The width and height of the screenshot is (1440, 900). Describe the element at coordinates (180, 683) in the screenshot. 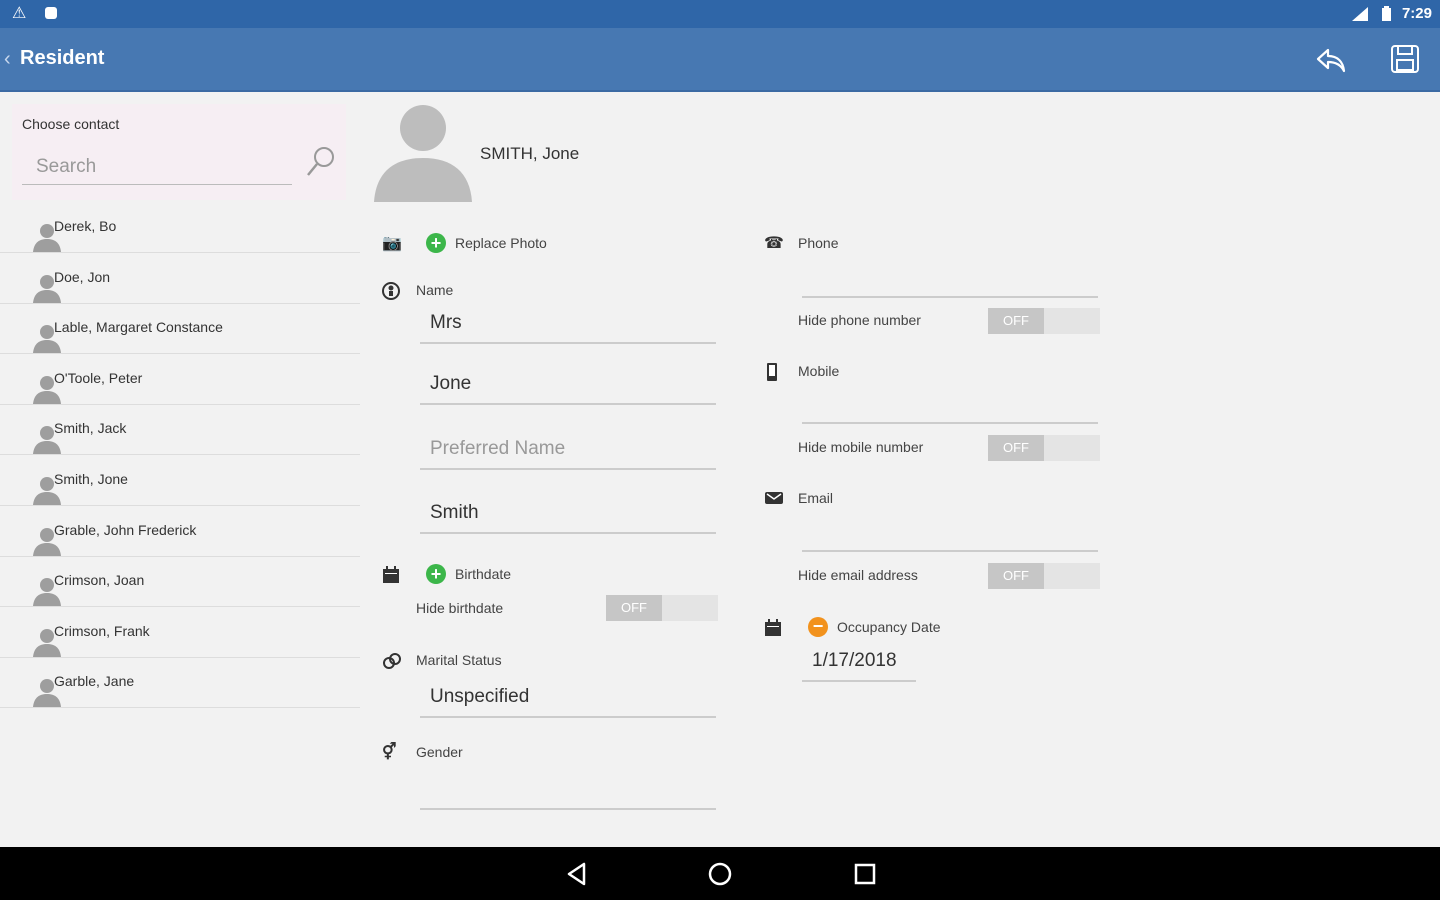

I see `contact-list-item: Garble, Jane` at that location.